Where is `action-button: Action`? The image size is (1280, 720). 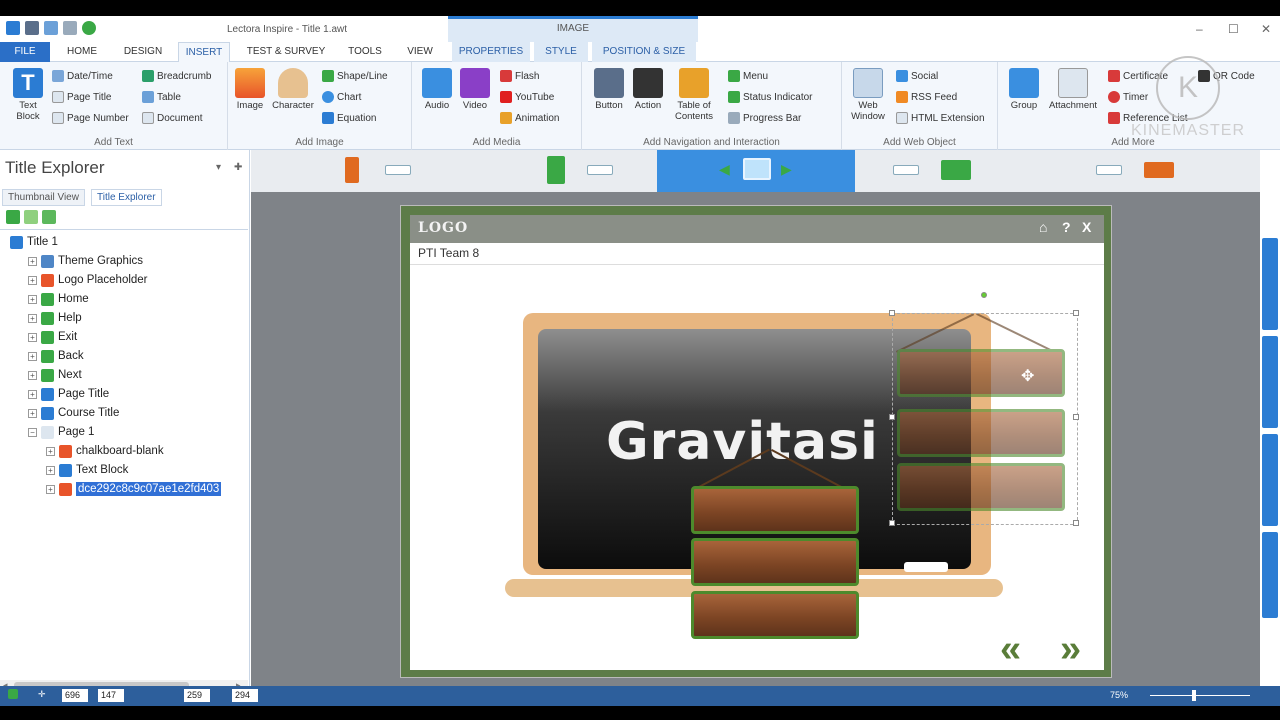
action-button: Action is located at coordinates (648, 89).